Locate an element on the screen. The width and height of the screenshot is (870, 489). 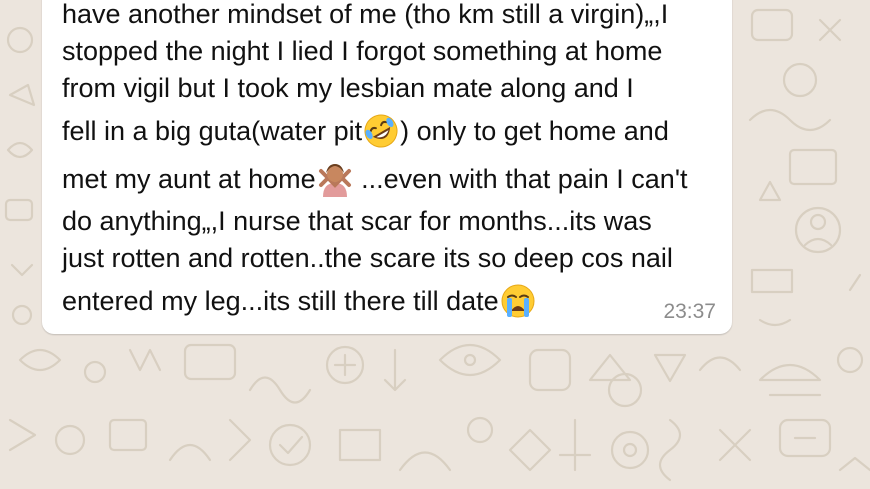
message-line: ) only to get home and is located at coordinates (534, 131).